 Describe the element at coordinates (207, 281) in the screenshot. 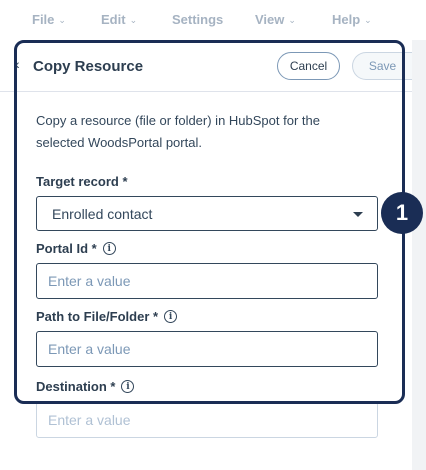

I see `portal-id-input` at that location.